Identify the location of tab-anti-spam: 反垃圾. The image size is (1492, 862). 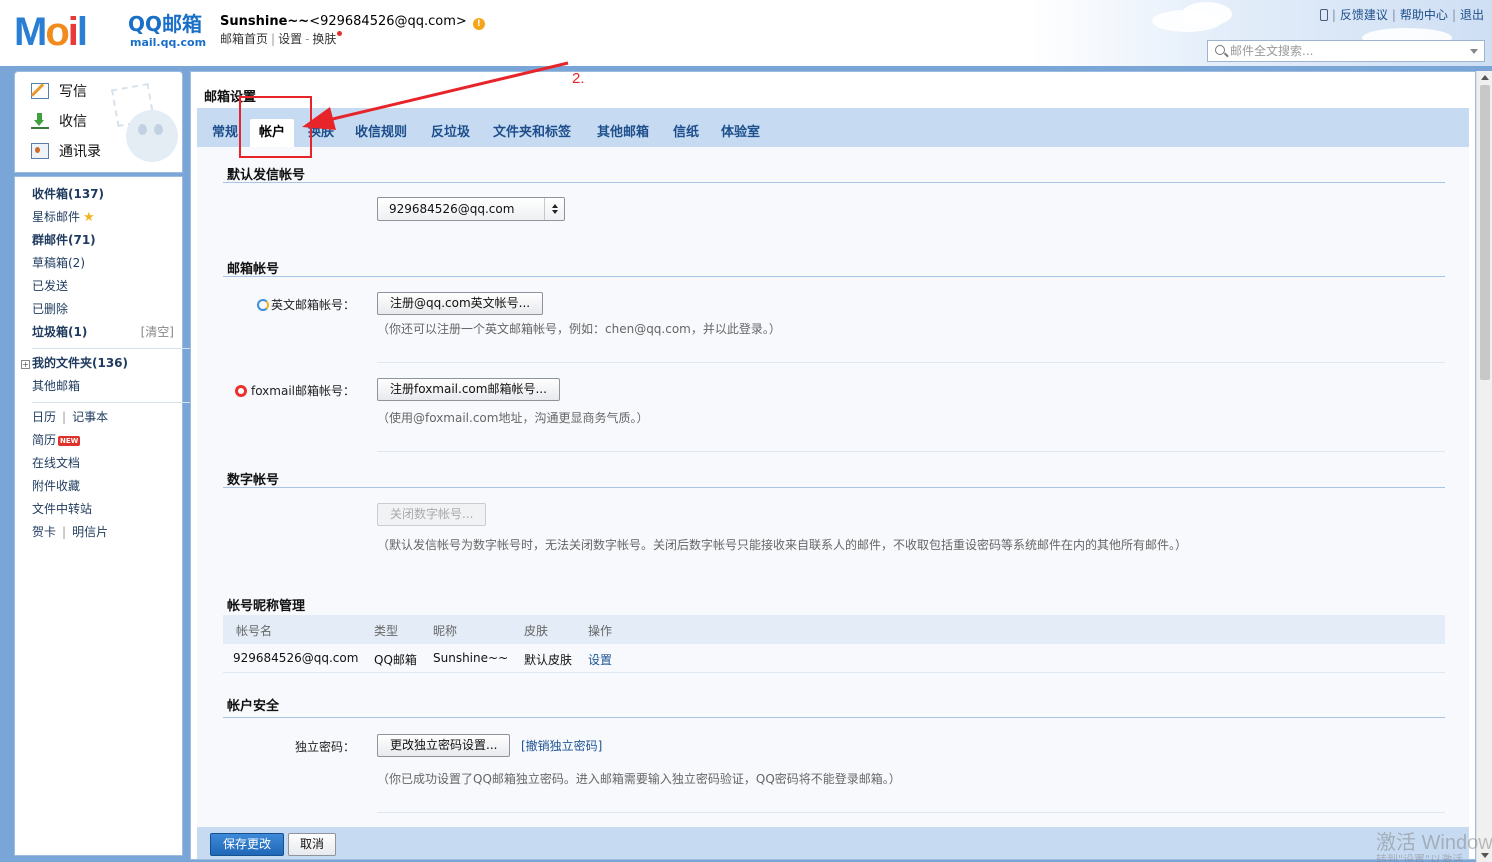
(450, 133).